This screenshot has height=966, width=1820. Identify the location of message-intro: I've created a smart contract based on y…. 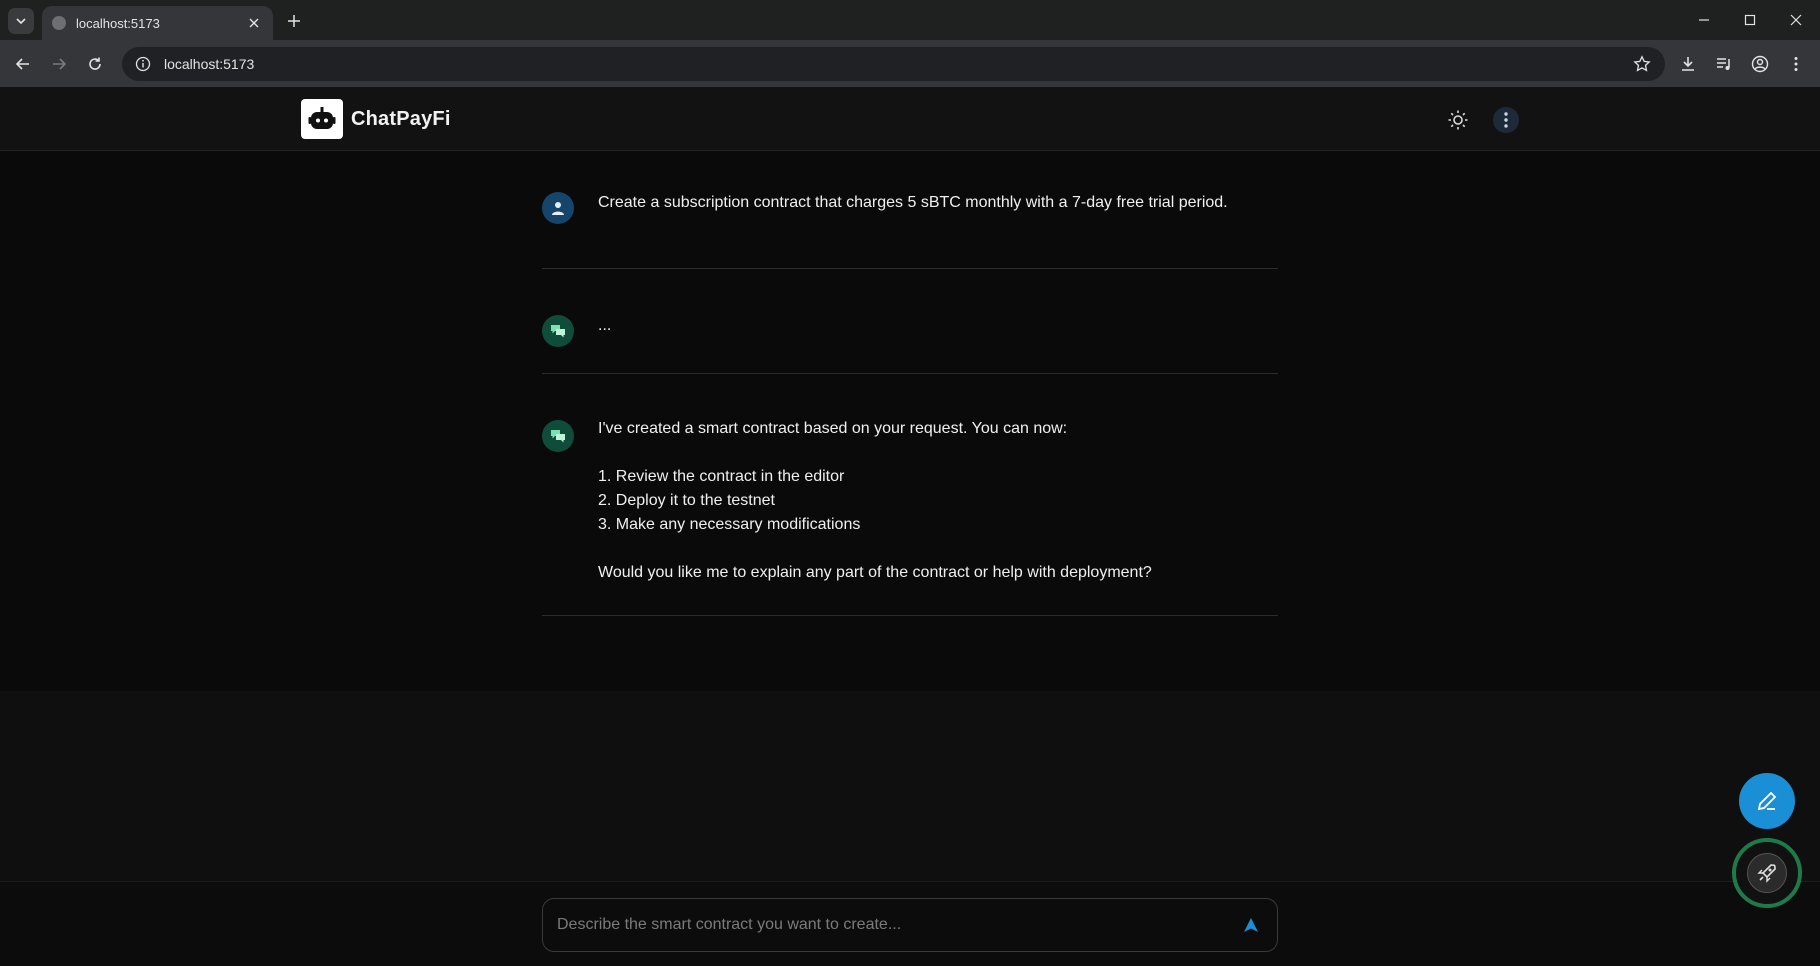
(833, 428).